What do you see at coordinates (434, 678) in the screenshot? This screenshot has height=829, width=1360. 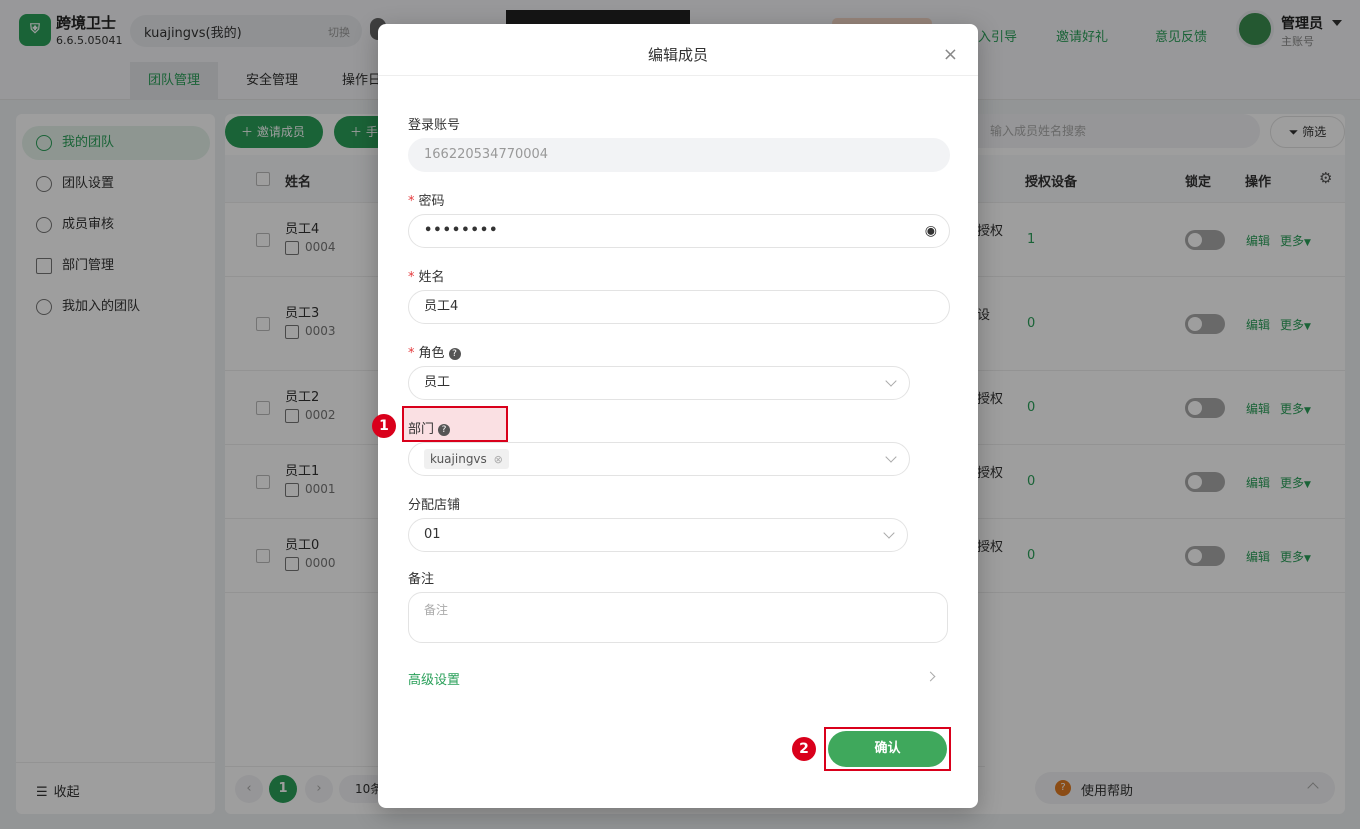 I see `advanced-settings-link: 高级设置` at bounding box center [434, 678].